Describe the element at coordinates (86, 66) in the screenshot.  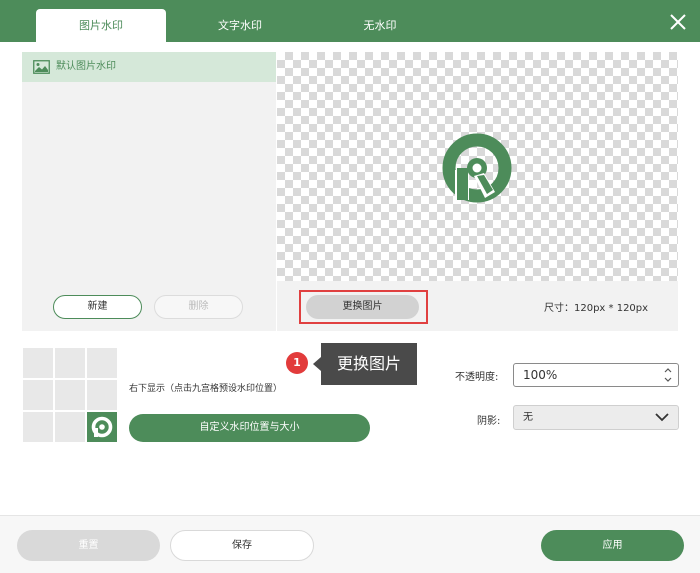
I see `list-item-label: 默认图片水印` at that location.